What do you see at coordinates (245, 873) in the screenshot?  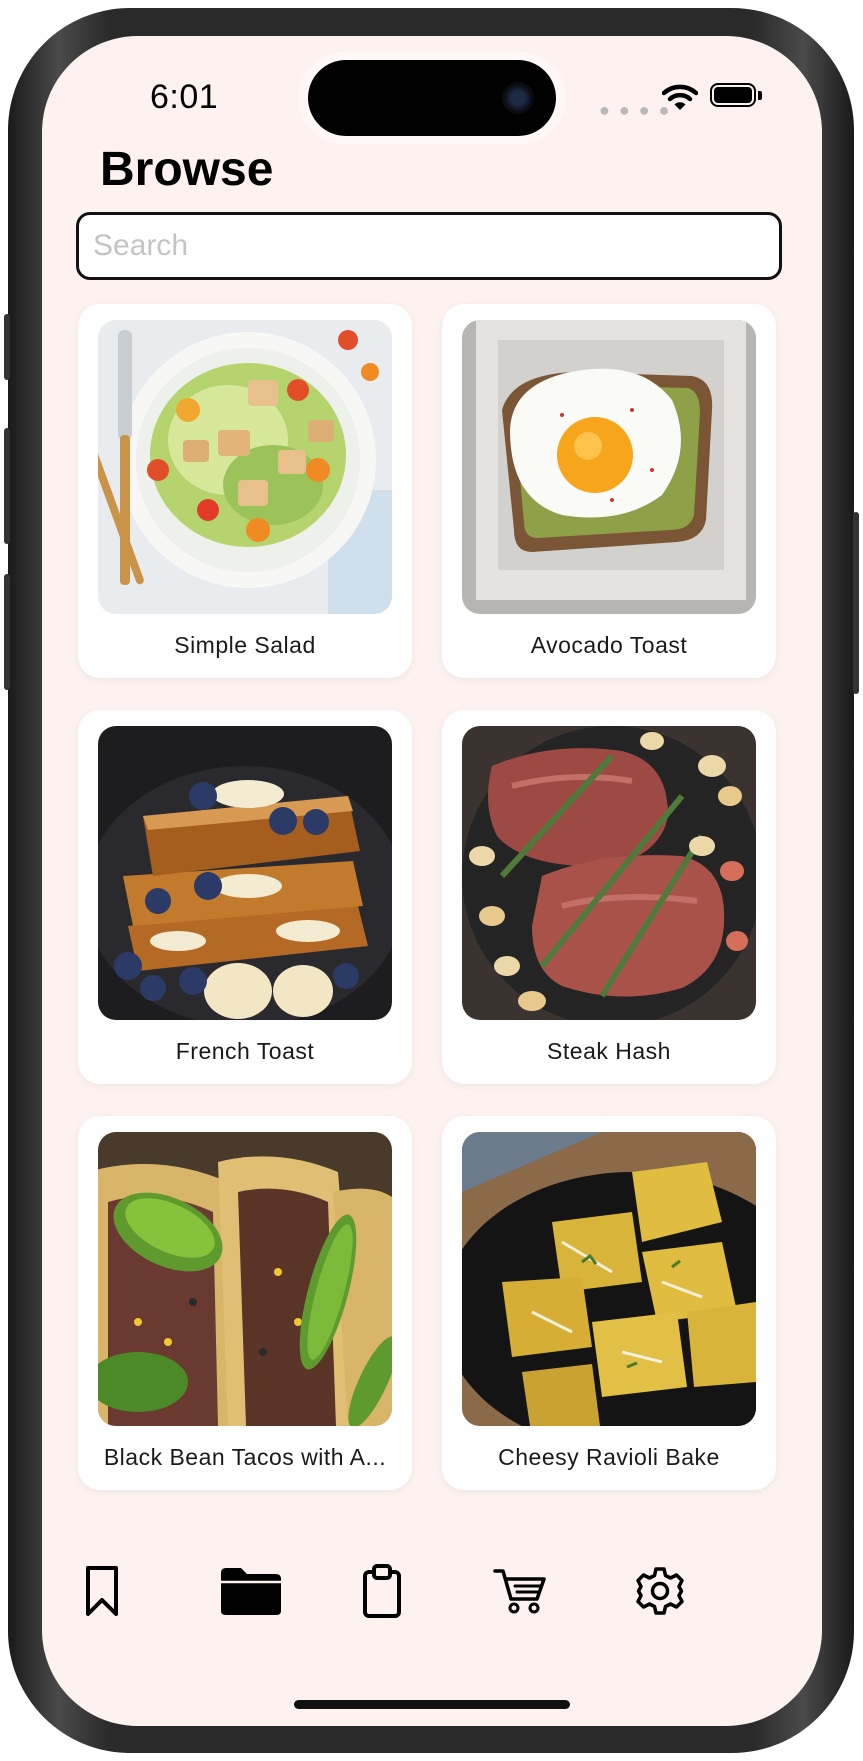 I see `recipe-image-french-toast` at bounding box center [245, 873].